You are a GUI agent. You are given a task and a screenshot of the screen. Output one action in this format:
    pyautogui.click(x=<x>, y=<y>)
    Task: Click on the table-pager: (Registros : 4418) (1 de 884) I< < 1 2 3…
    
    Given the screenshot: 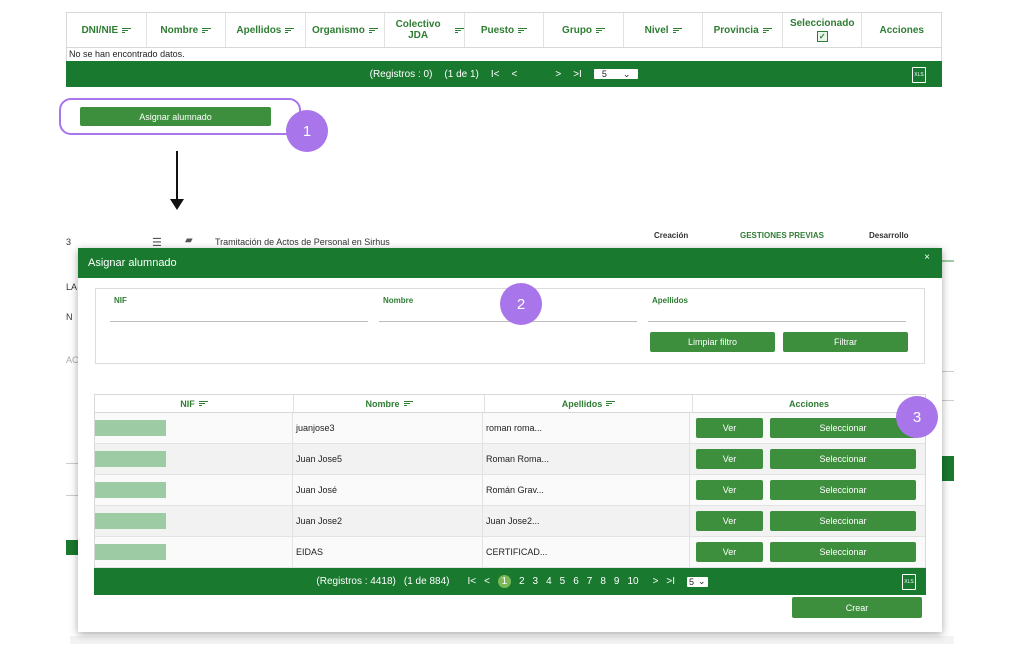 What is the action you would take?
    pyautogui.click(x=510, y=581)
    